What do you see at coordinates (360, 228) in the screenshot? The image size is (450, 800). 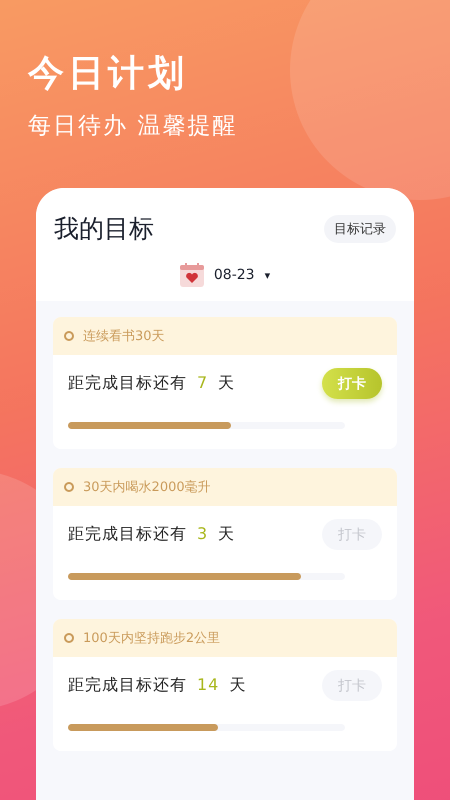 I see `goal-record-button: 目标记录` at bounding box center [360, 228].